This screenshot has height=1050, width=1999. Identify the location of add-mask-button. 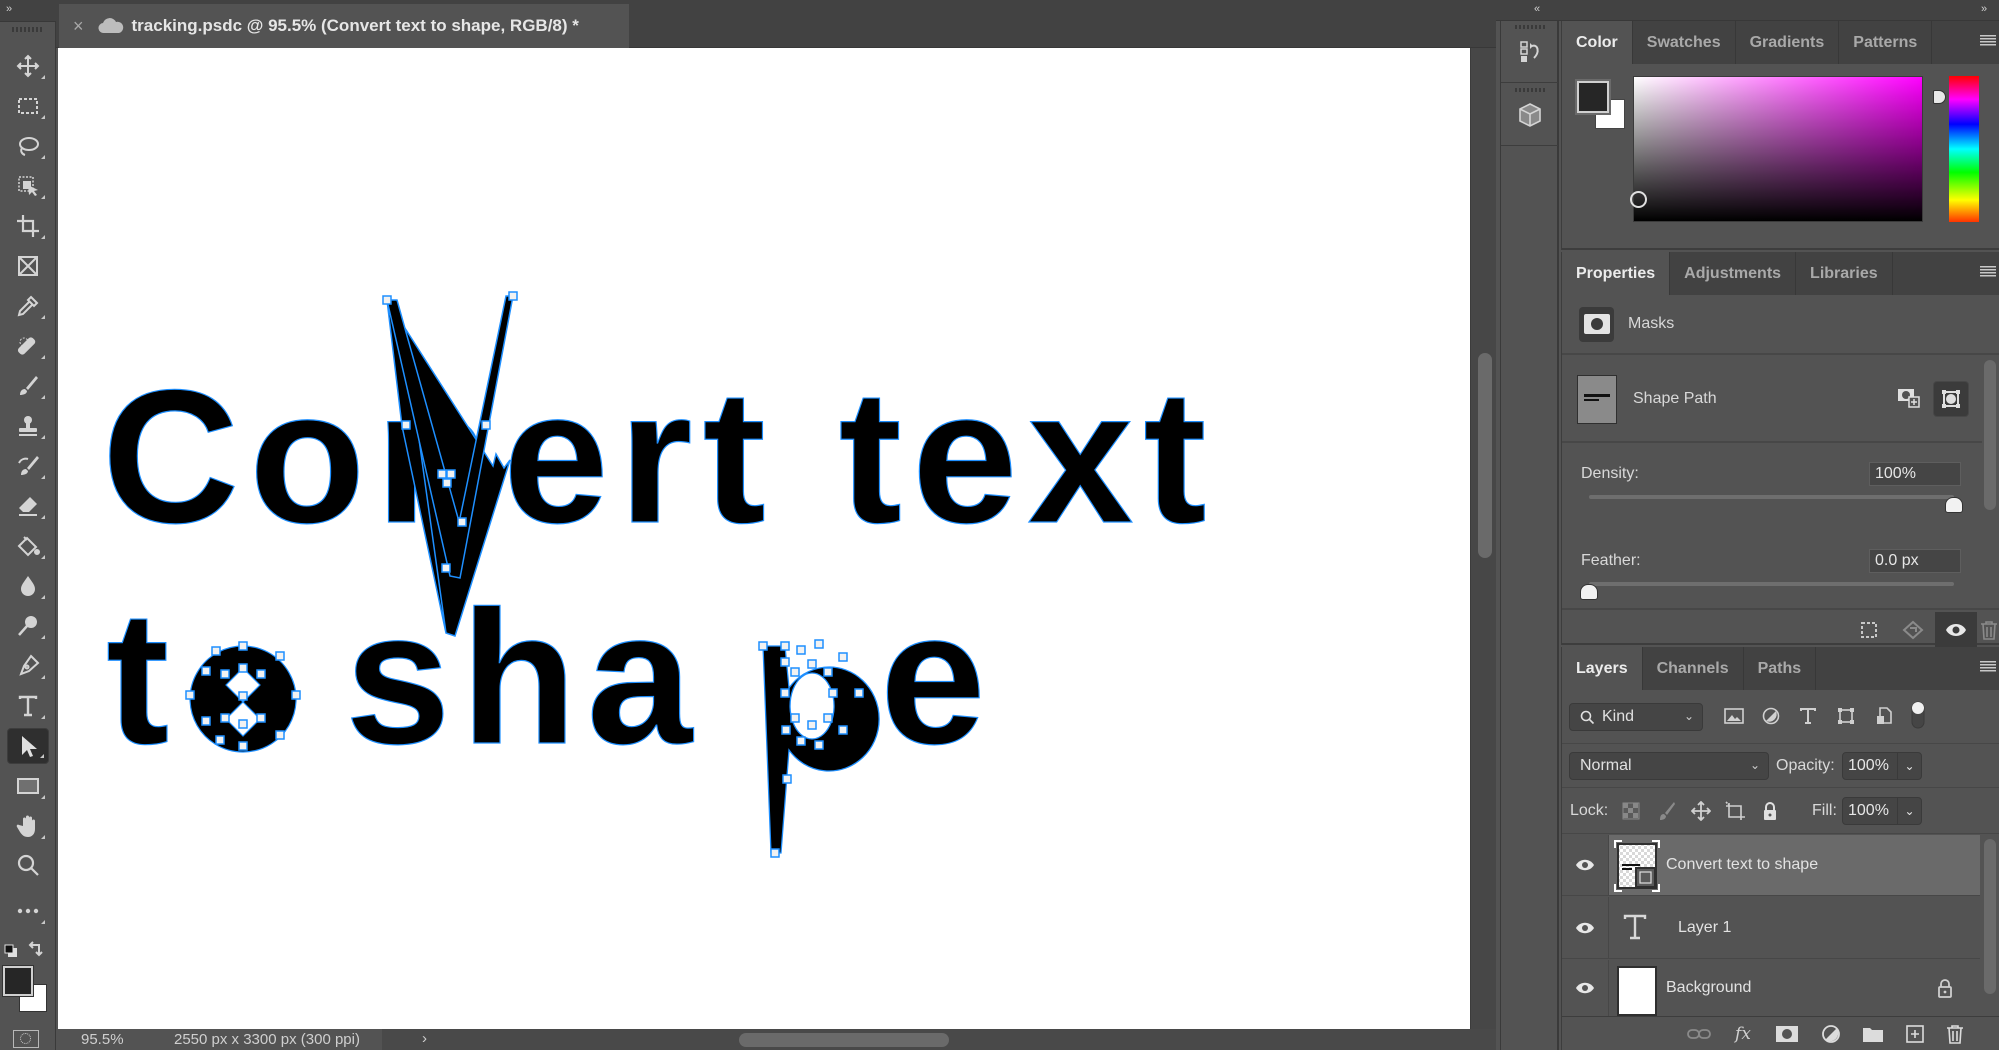
(1787, 1034).